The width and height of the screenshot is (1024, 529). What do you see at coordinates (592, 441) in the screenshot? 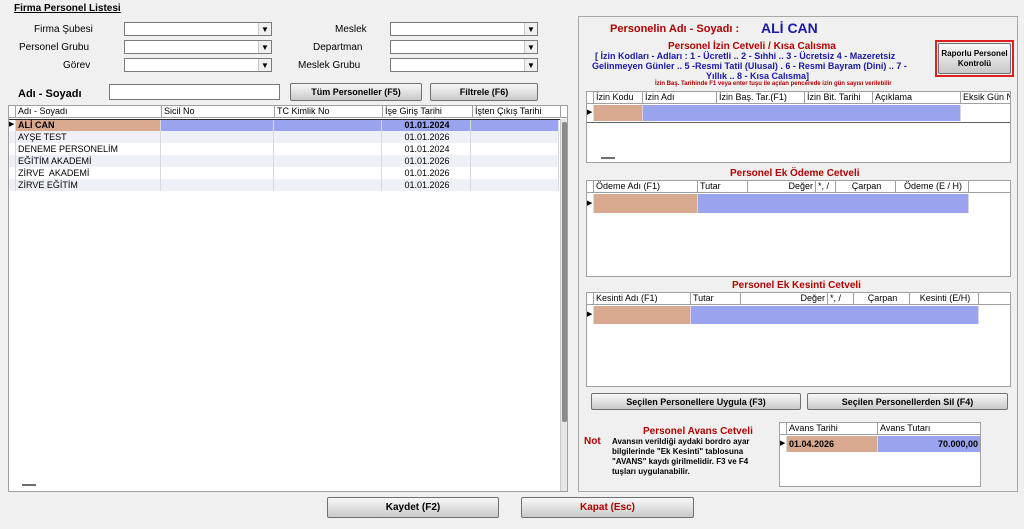
I see `avans-not-label: Not` at bounding box center [592, 441].